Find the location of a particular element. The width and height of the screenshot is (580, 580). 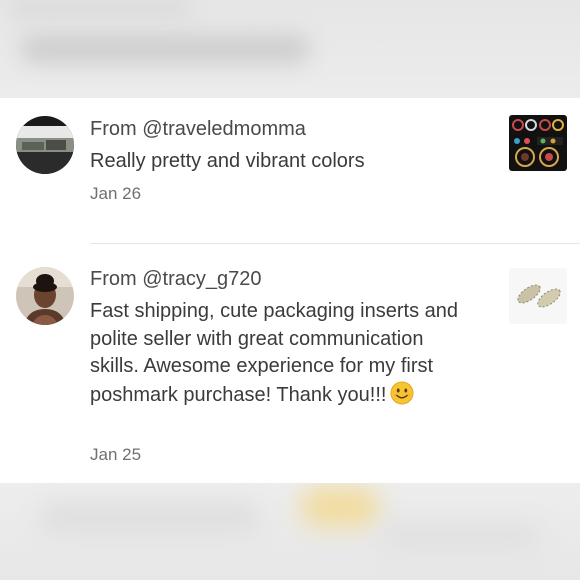

review-date: Jan 25 is located at coordinates (116, 454).